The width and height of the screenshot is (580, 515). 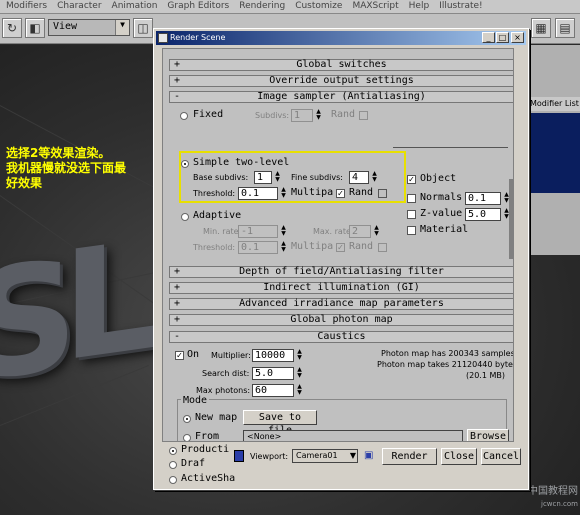 I want to click on adaptive-rand-checkbox, so click(x=382, y=247).